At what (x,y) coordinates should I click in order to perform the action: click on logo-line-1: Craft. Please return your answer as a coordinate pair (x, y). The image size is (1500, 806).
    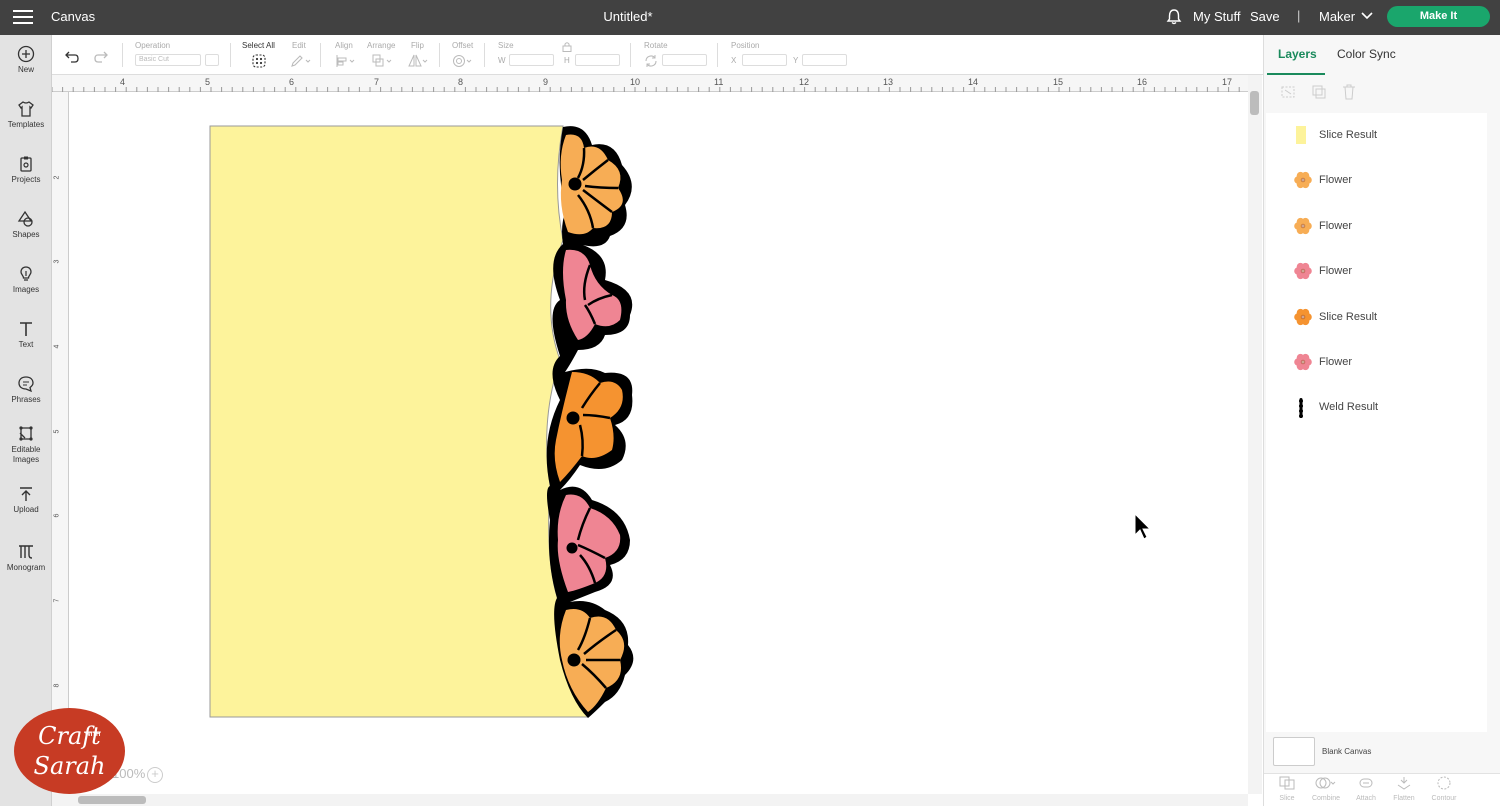
    Looking at the image, I should click on (69, 736).